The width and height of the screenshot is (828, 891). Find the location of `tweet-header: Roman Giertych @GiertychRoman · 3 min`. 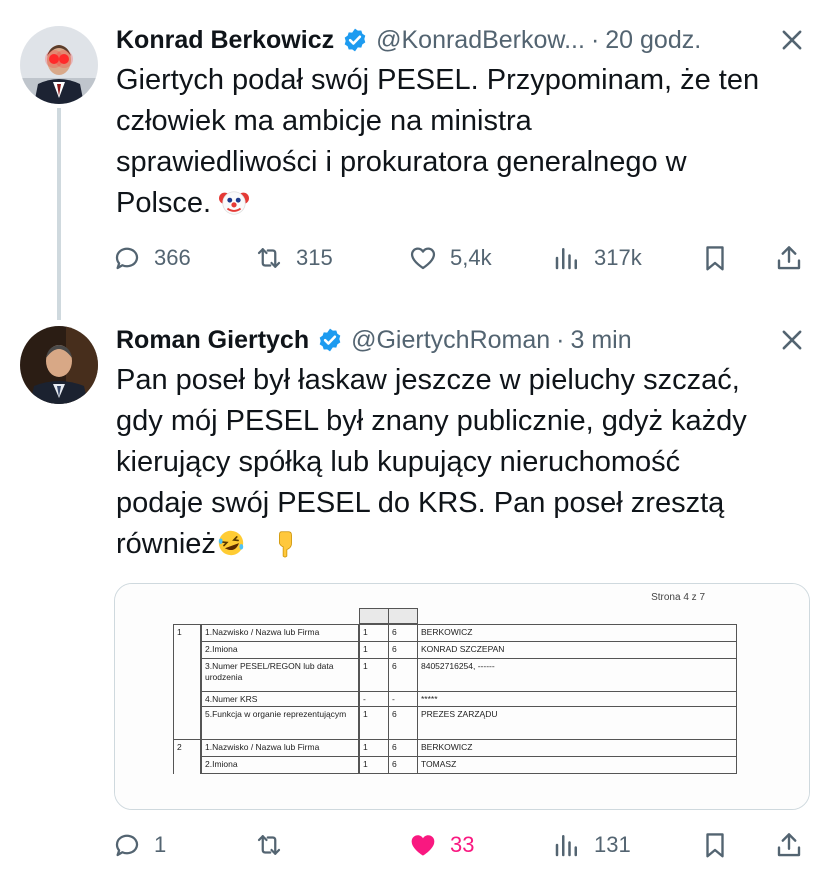

tweet-header: Roman Giertych @GiertychRoman · 3 min is located at coordinates (374, 340).